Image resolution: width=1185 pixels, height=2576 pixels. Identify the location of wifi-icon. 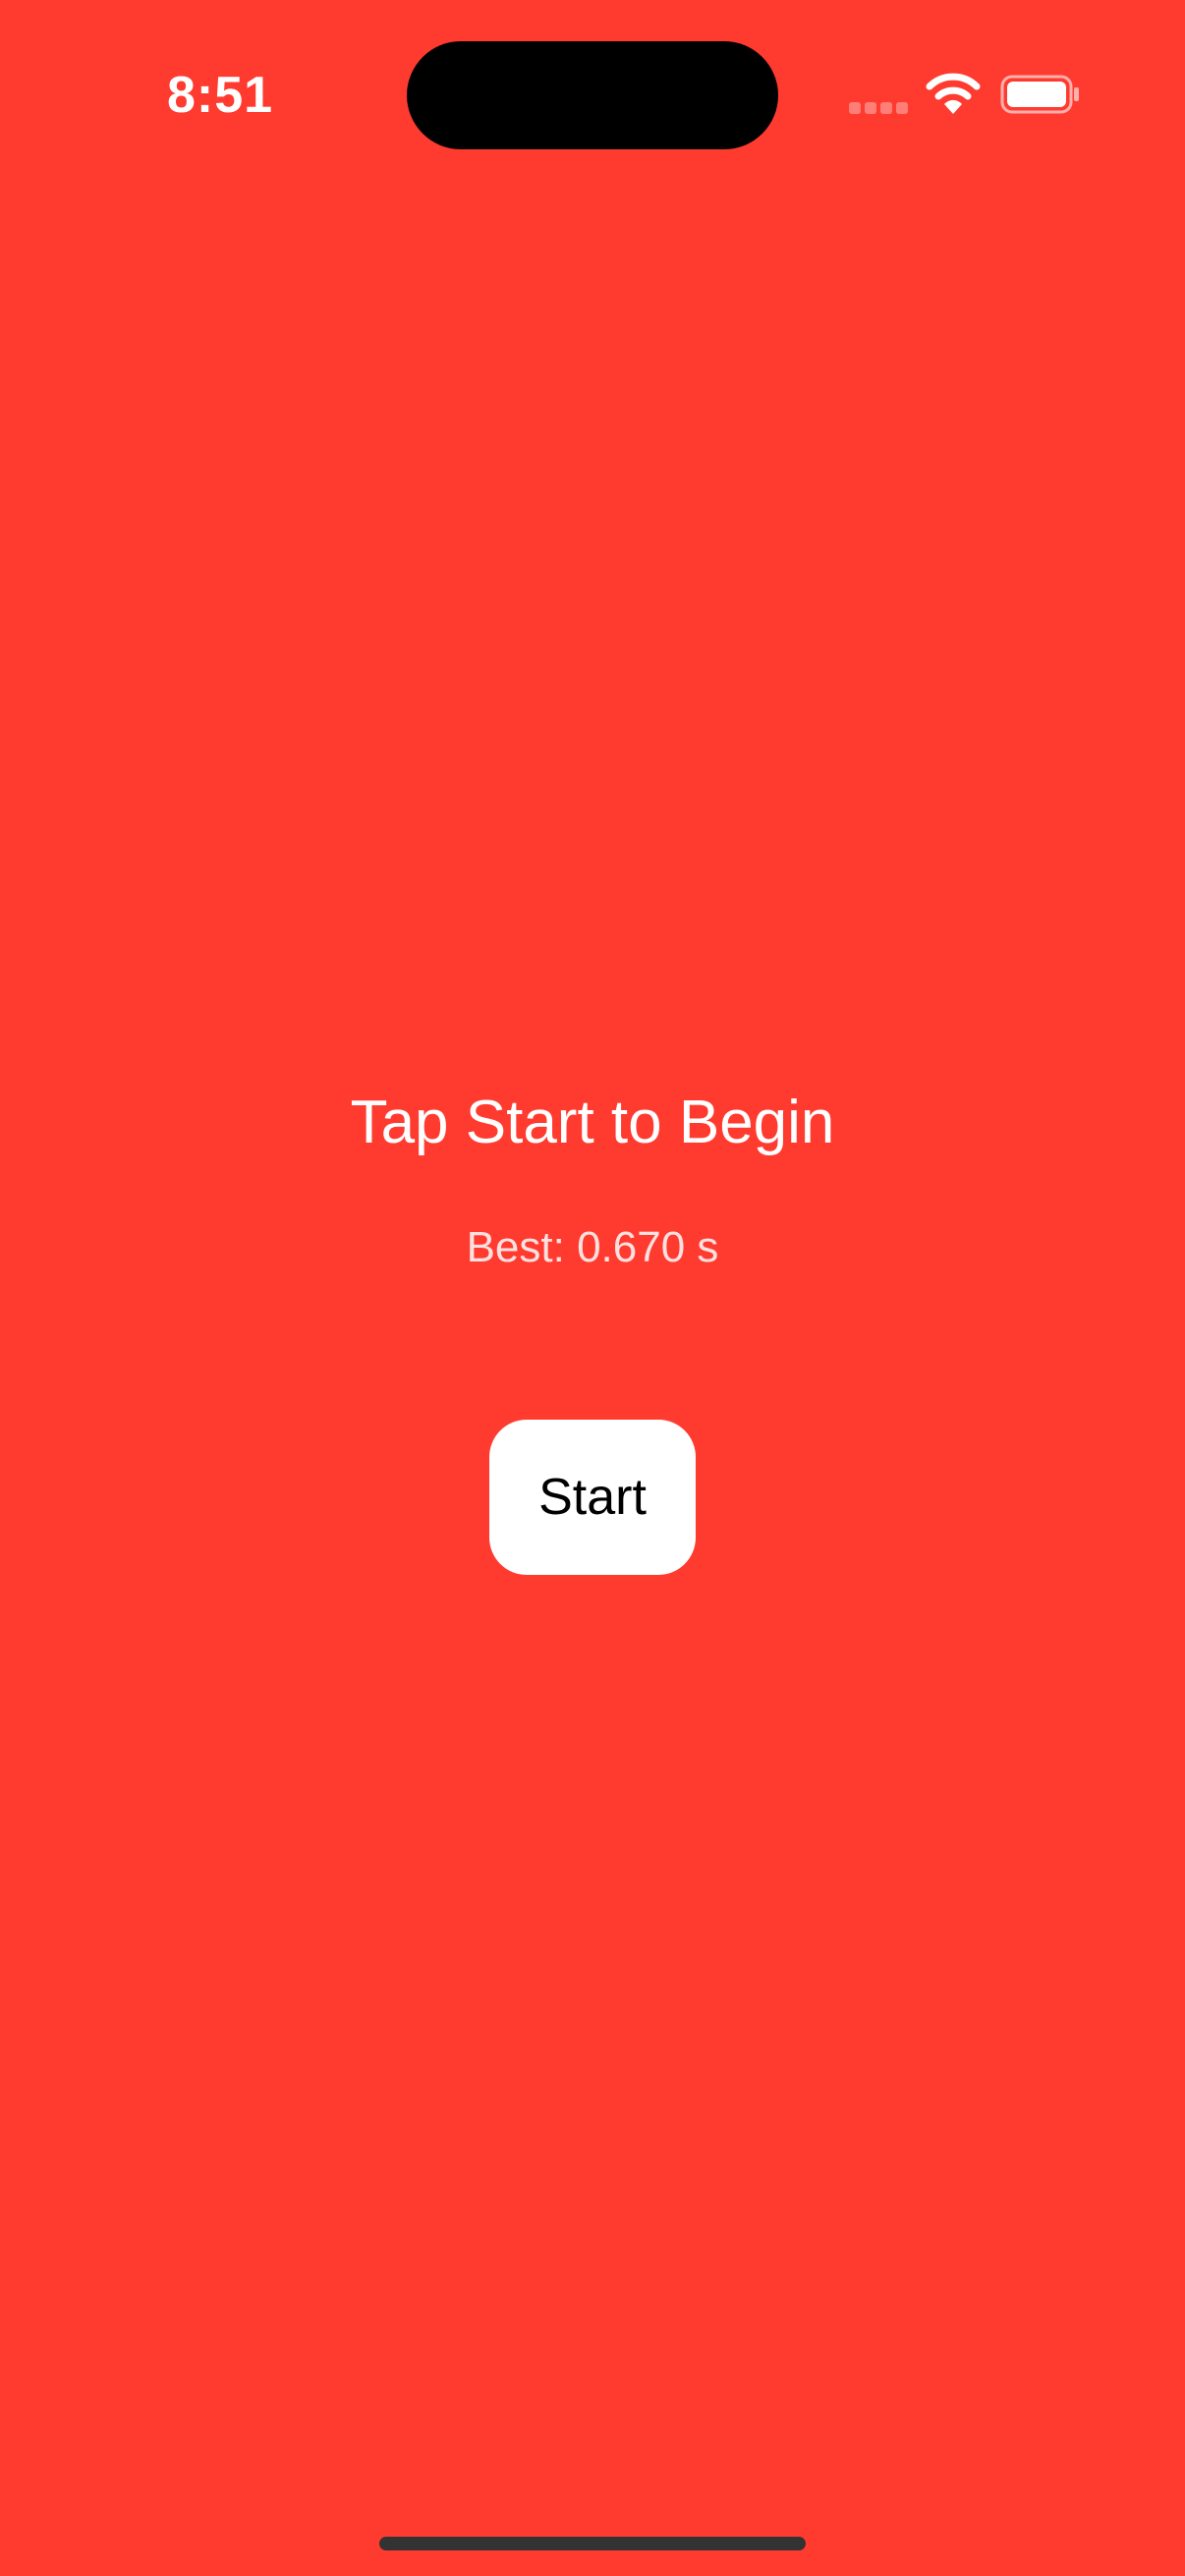
(954, 93).